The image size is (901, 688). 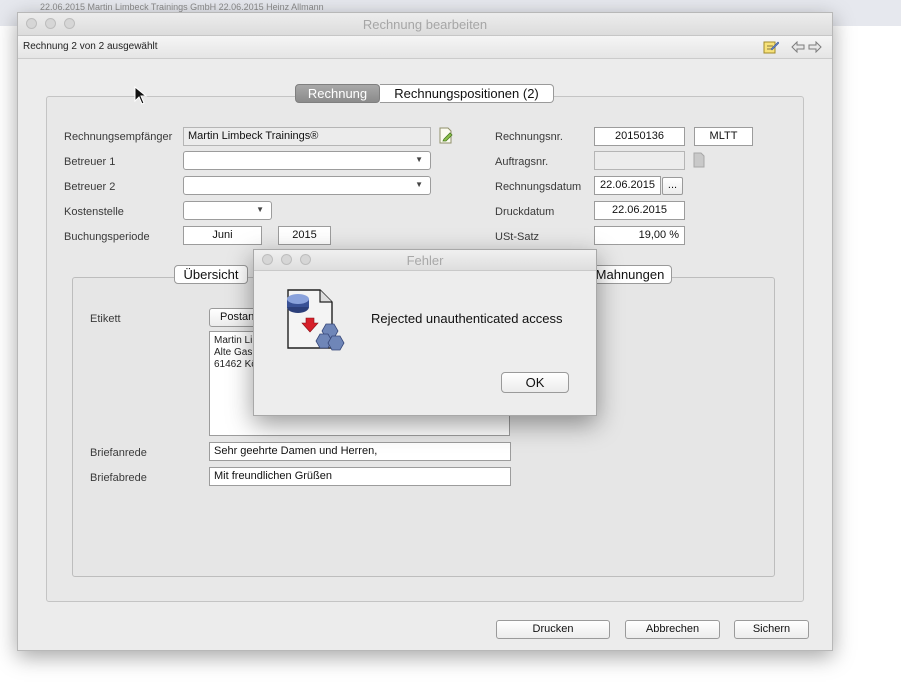 What do you see at coordinates (141, 95) in the screenshot?
I see `mouse-pointer-icon` at bounding box center [141, 95].